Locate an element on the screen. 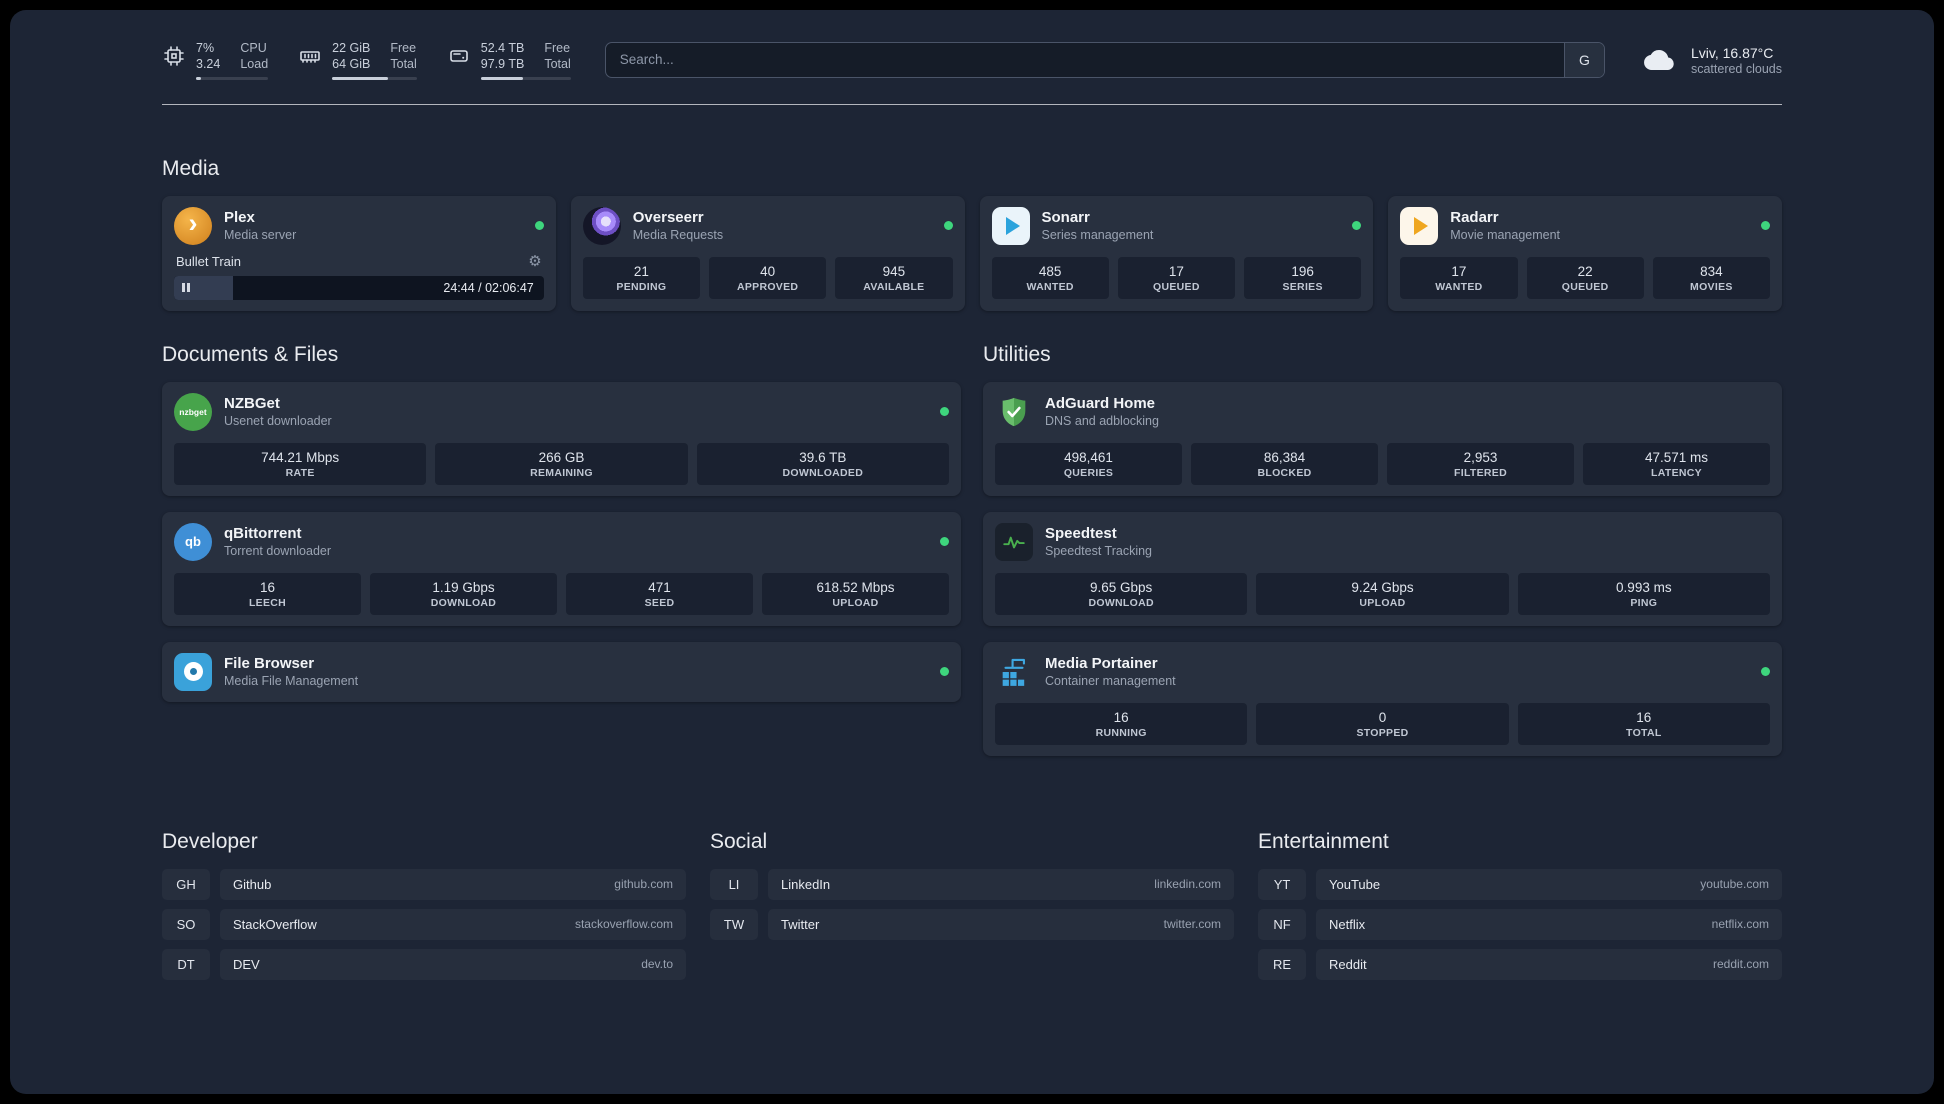 Image resolution: width=1944 pixels, height=1104 pixels. stat-tile: 834 MOVIES is located at coordinates (1711, 277).